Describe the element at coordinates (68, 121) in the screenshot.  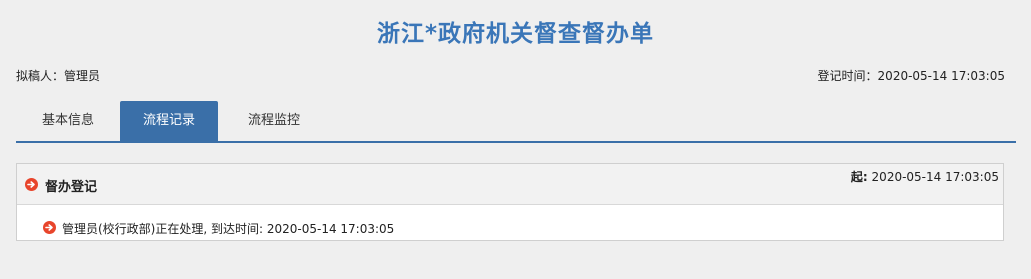
I see `tab-basic-info: 基本信息` at that location.